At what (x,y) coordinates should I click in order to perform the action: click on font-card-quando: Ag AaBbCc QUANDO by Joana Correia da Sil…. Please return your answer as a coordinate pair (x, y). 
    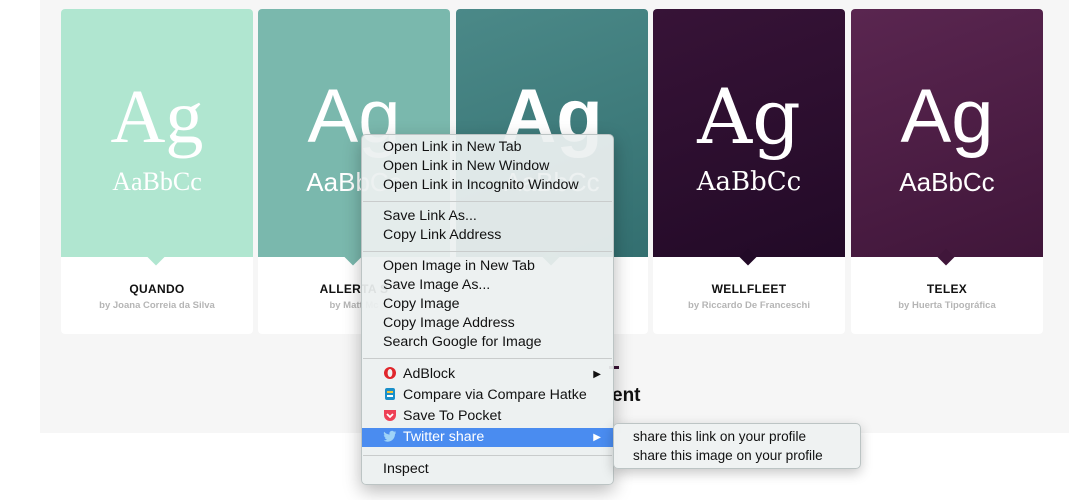
    Looking at the image, I should click on (157, 171).